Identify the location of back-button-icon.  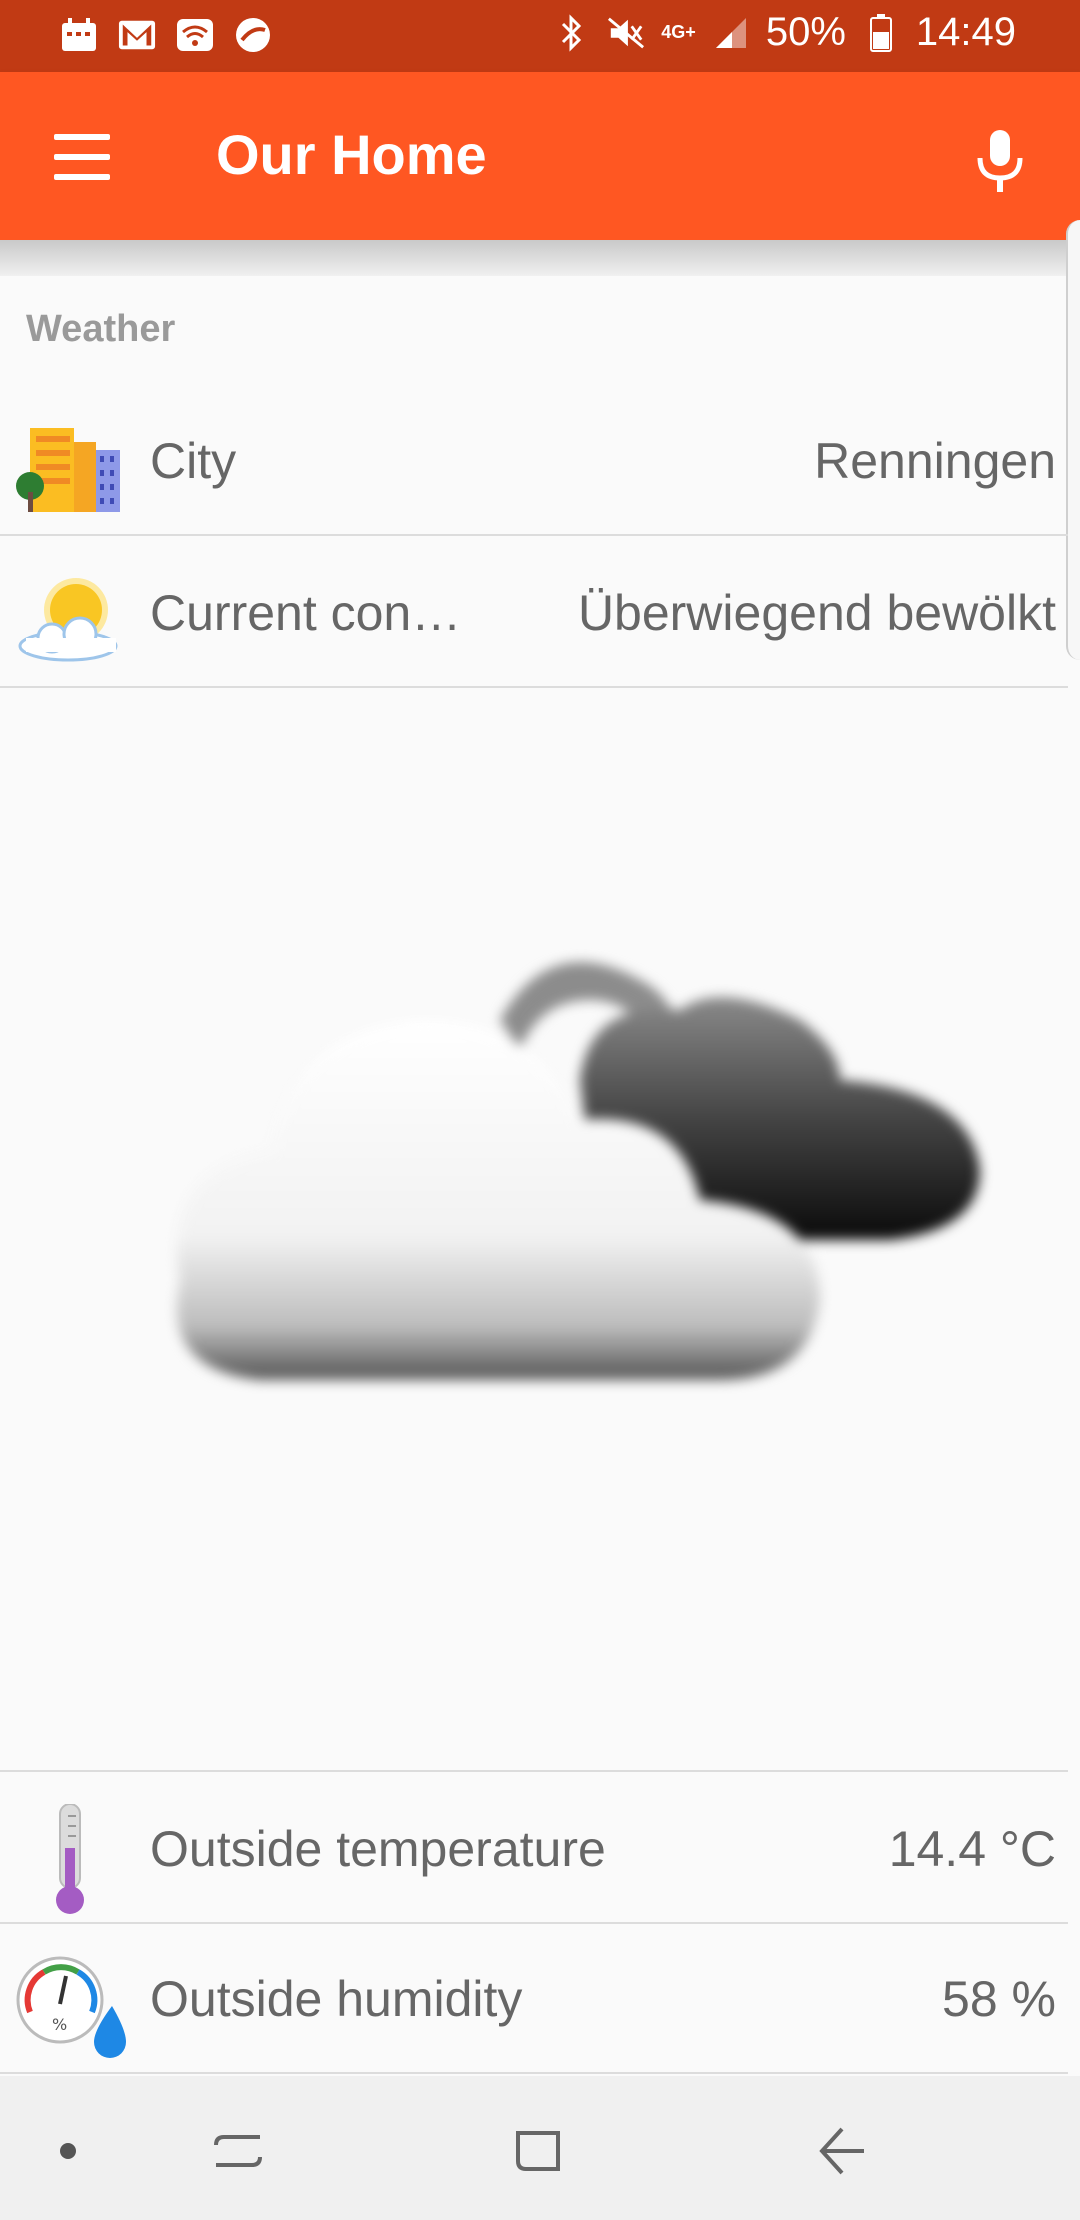
(842, 2151).